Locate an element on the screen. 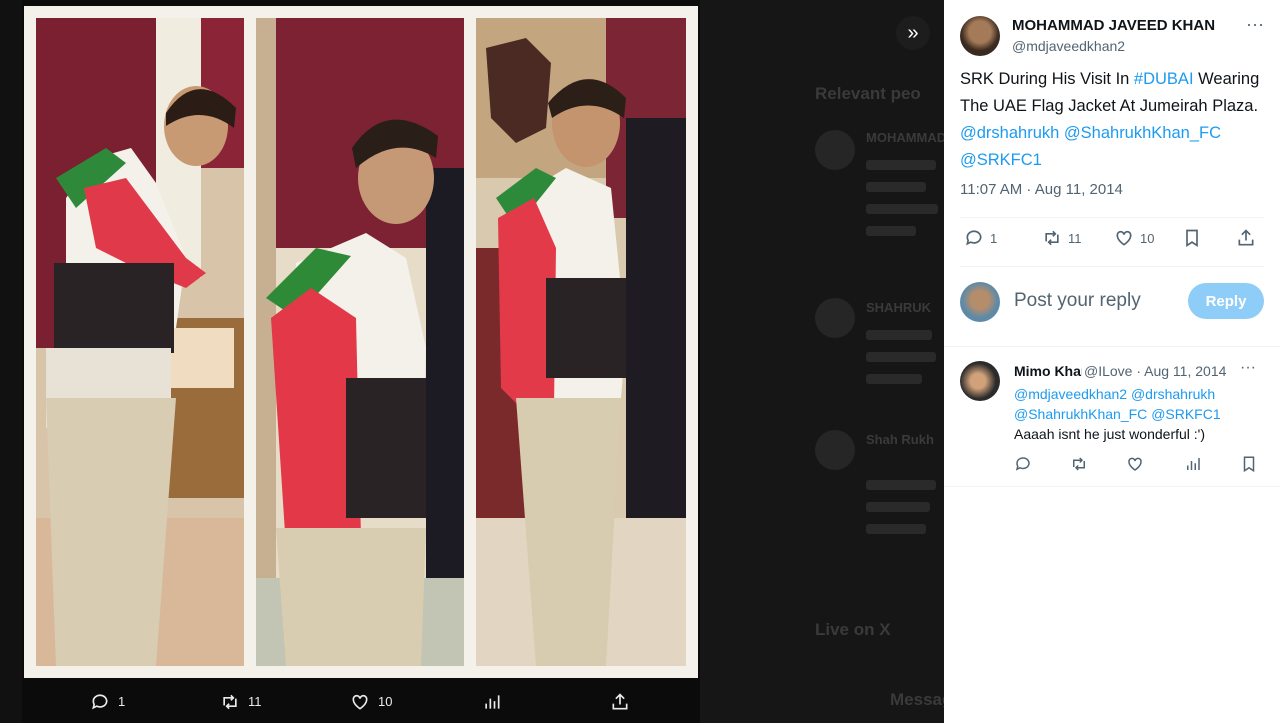 Image resolution: width=1280 pixels, height=723 pixels. chevrons-right-icon: » is located at coordinates (913, 32).